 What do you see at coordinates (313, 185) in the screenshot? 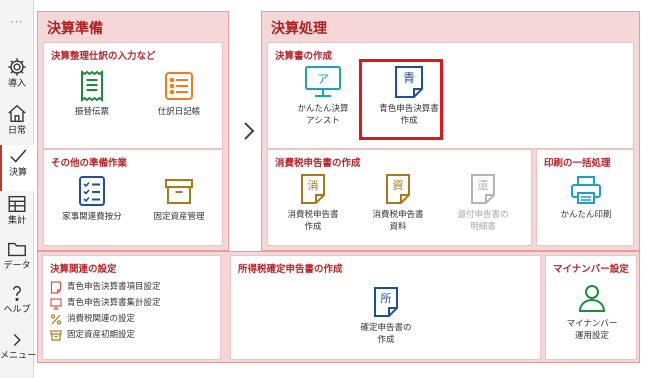
I see `svg-text: 消` at bounding box center [313, 185].